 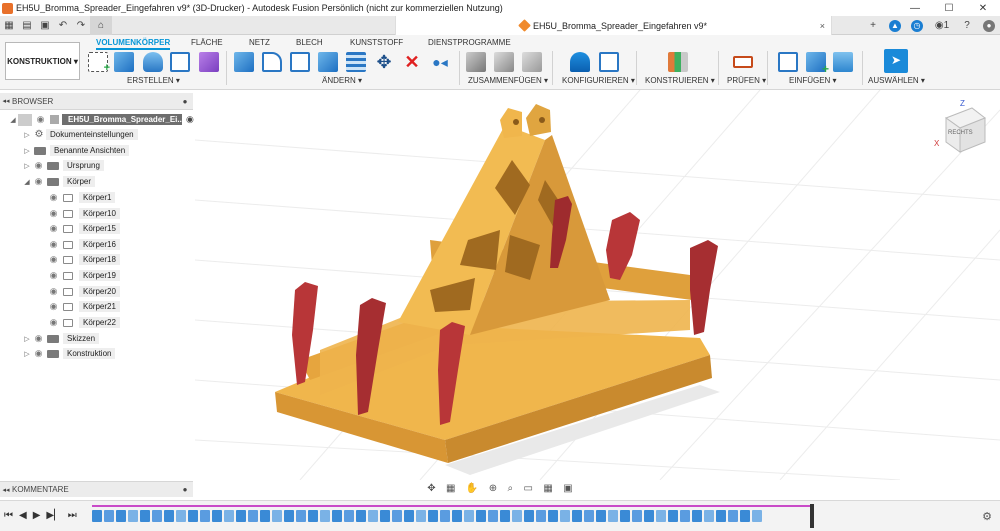 What do you see at coordinates (272, 62) in the screenshot?
I see `fillet-icon` at bounding box center [272, 62].